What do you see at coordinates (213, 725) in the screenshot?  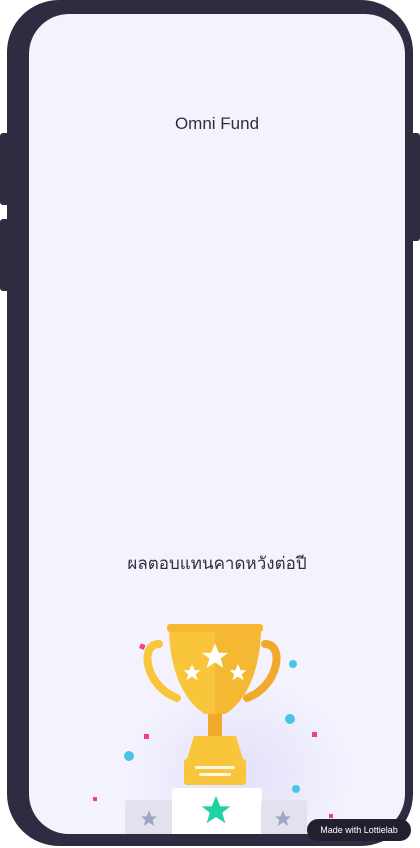 I see `trophy-illustration` at bounding box center [213, 725].